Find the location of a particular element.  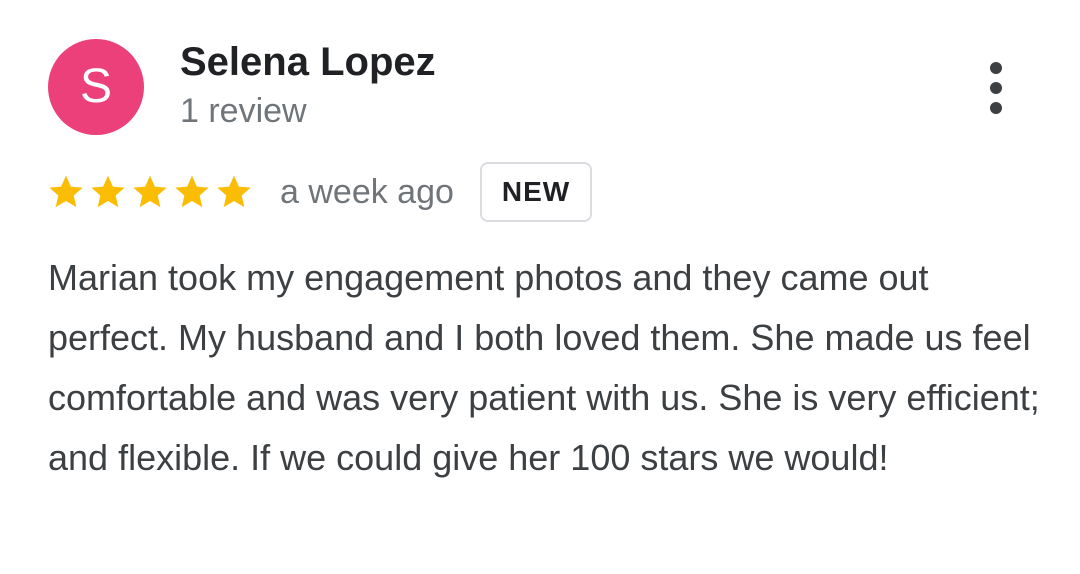

more-options-button is located at coordinates (996, 88).